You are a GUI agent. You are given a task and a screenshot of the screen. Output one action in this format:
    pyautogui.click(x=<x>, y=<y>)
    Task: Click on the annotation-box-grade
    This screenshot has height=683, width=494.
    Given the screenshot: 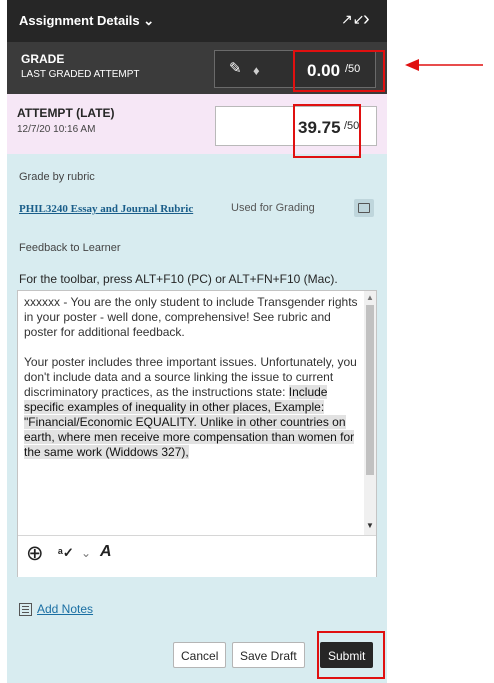 What is the action you would take?
    pyautogui.click(x=339, y=71)
    